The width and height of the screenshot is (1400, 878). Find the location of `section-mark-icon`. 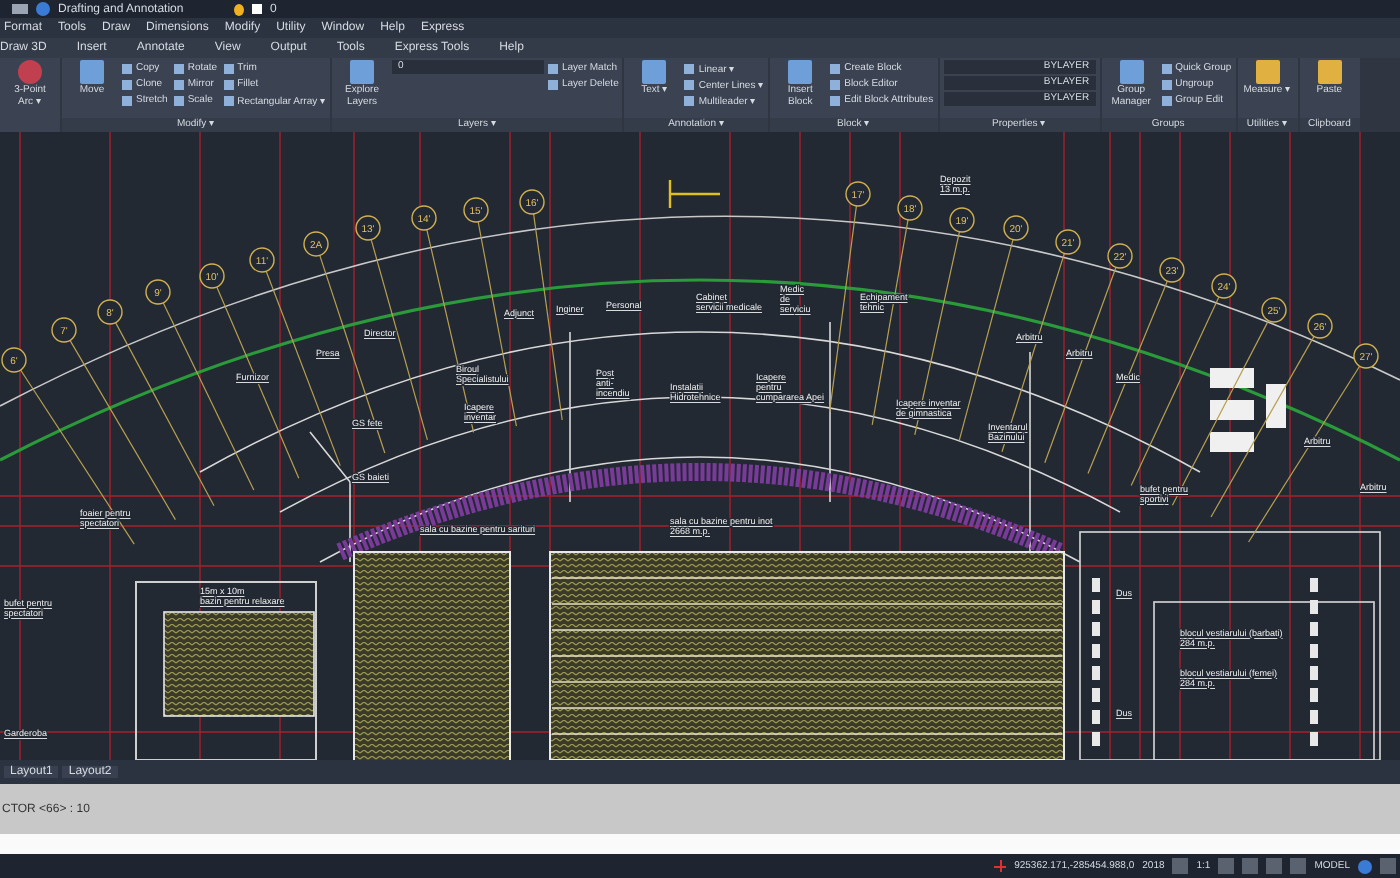

section-mark-icon is located at coordinates (695, 194).